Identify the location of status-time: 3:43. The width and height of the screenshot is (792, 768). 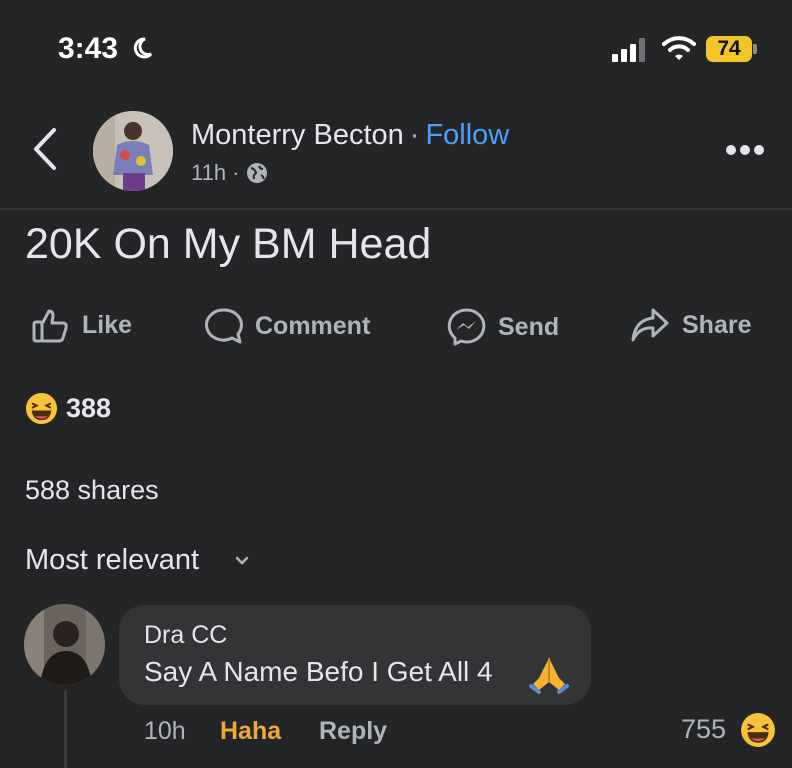
(88, 48).